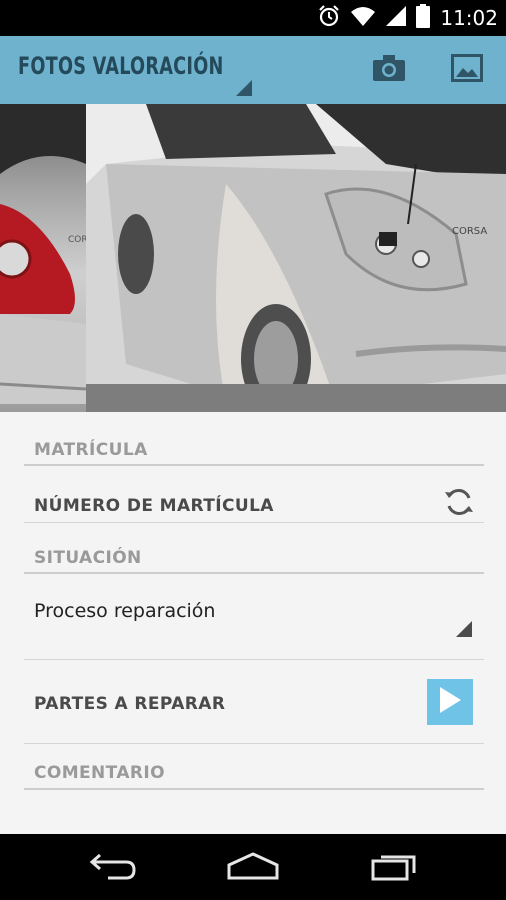 Image resolution: width=506 pixels, height=900 pixels. What do you see at coordinates (469, 18) in the screenshot?
I see `clock: 11:02` at bounding box center [469, 18].